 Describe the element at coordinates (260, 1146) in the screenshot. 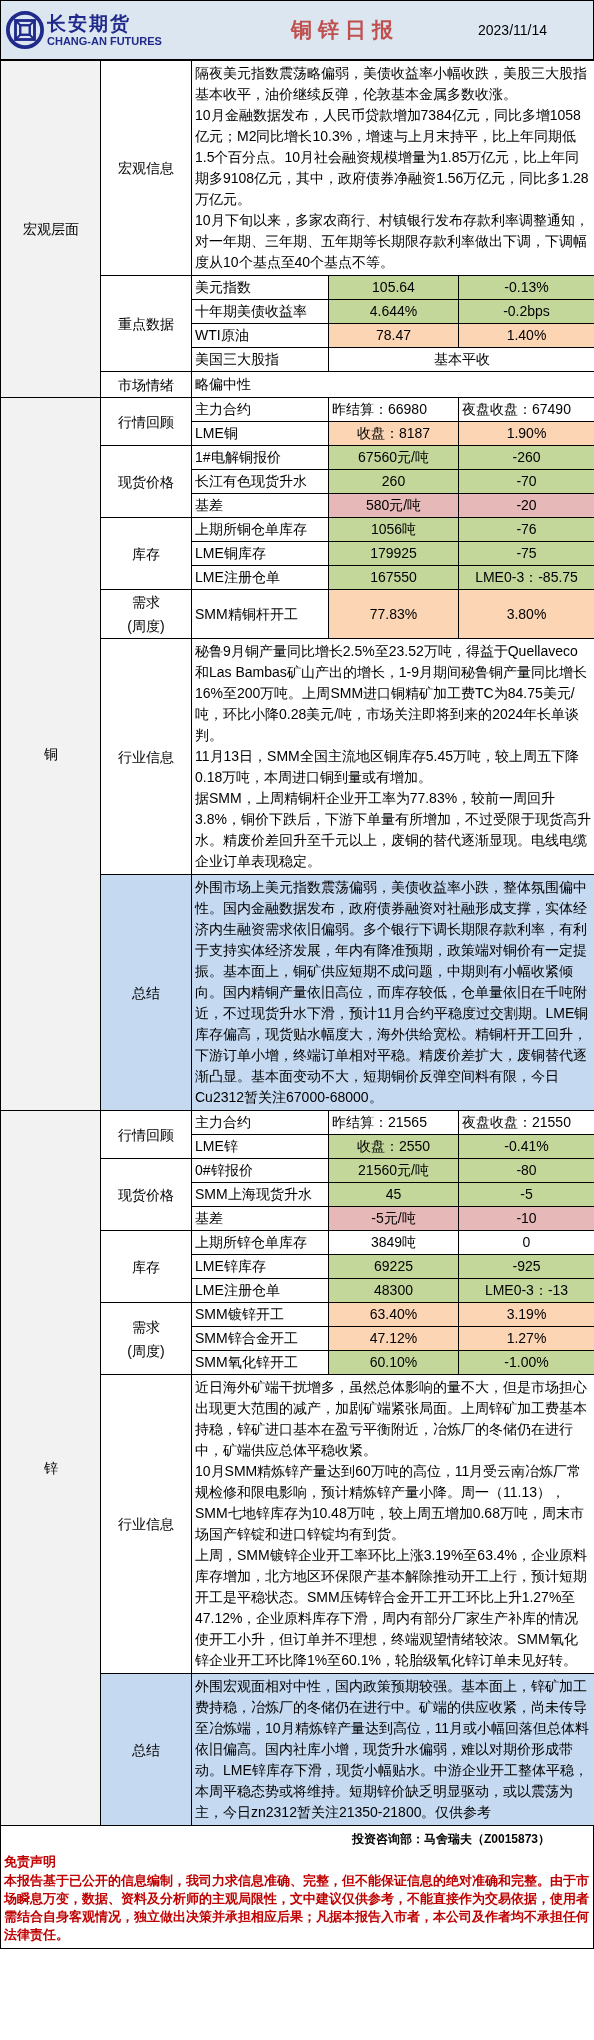

I see `table-cell: LME锌` at that location.